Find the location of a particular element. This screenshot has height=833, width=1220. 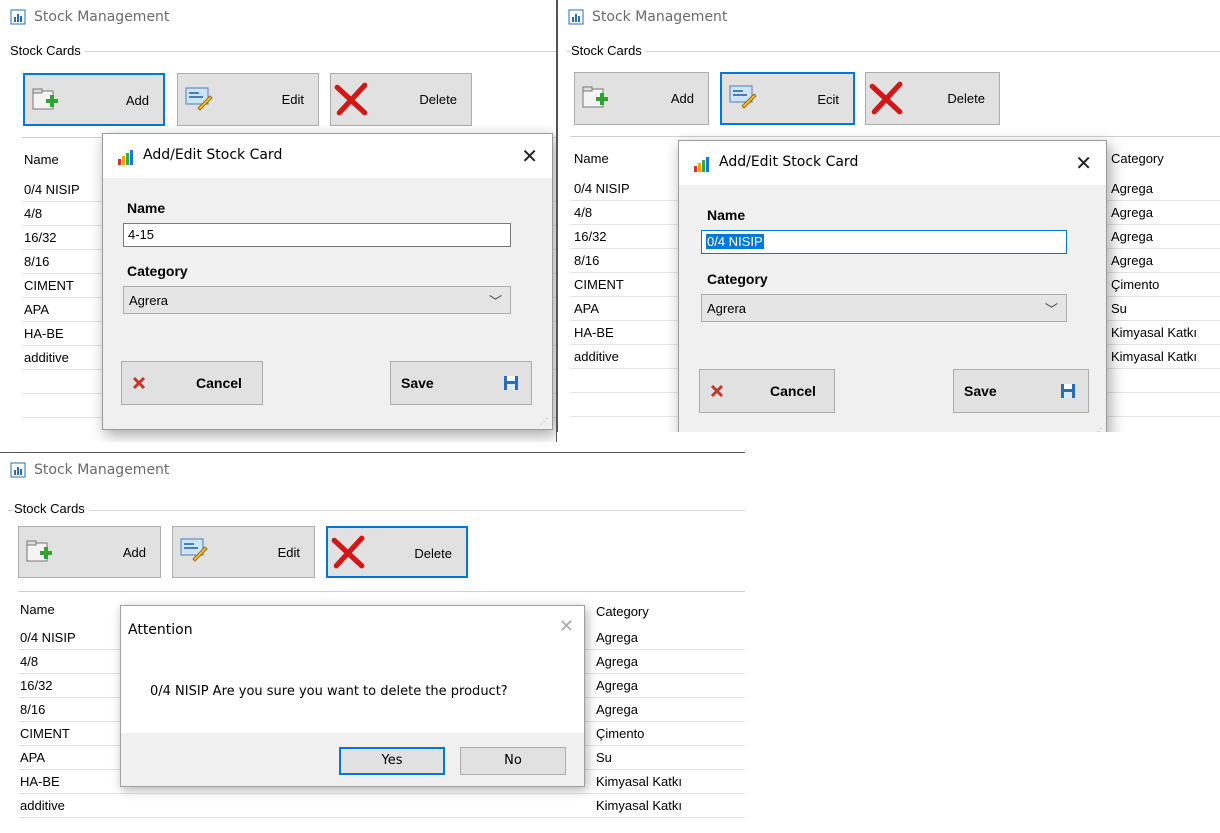

name-field: 0/4 NISIP is located at coordinates (884, 242).